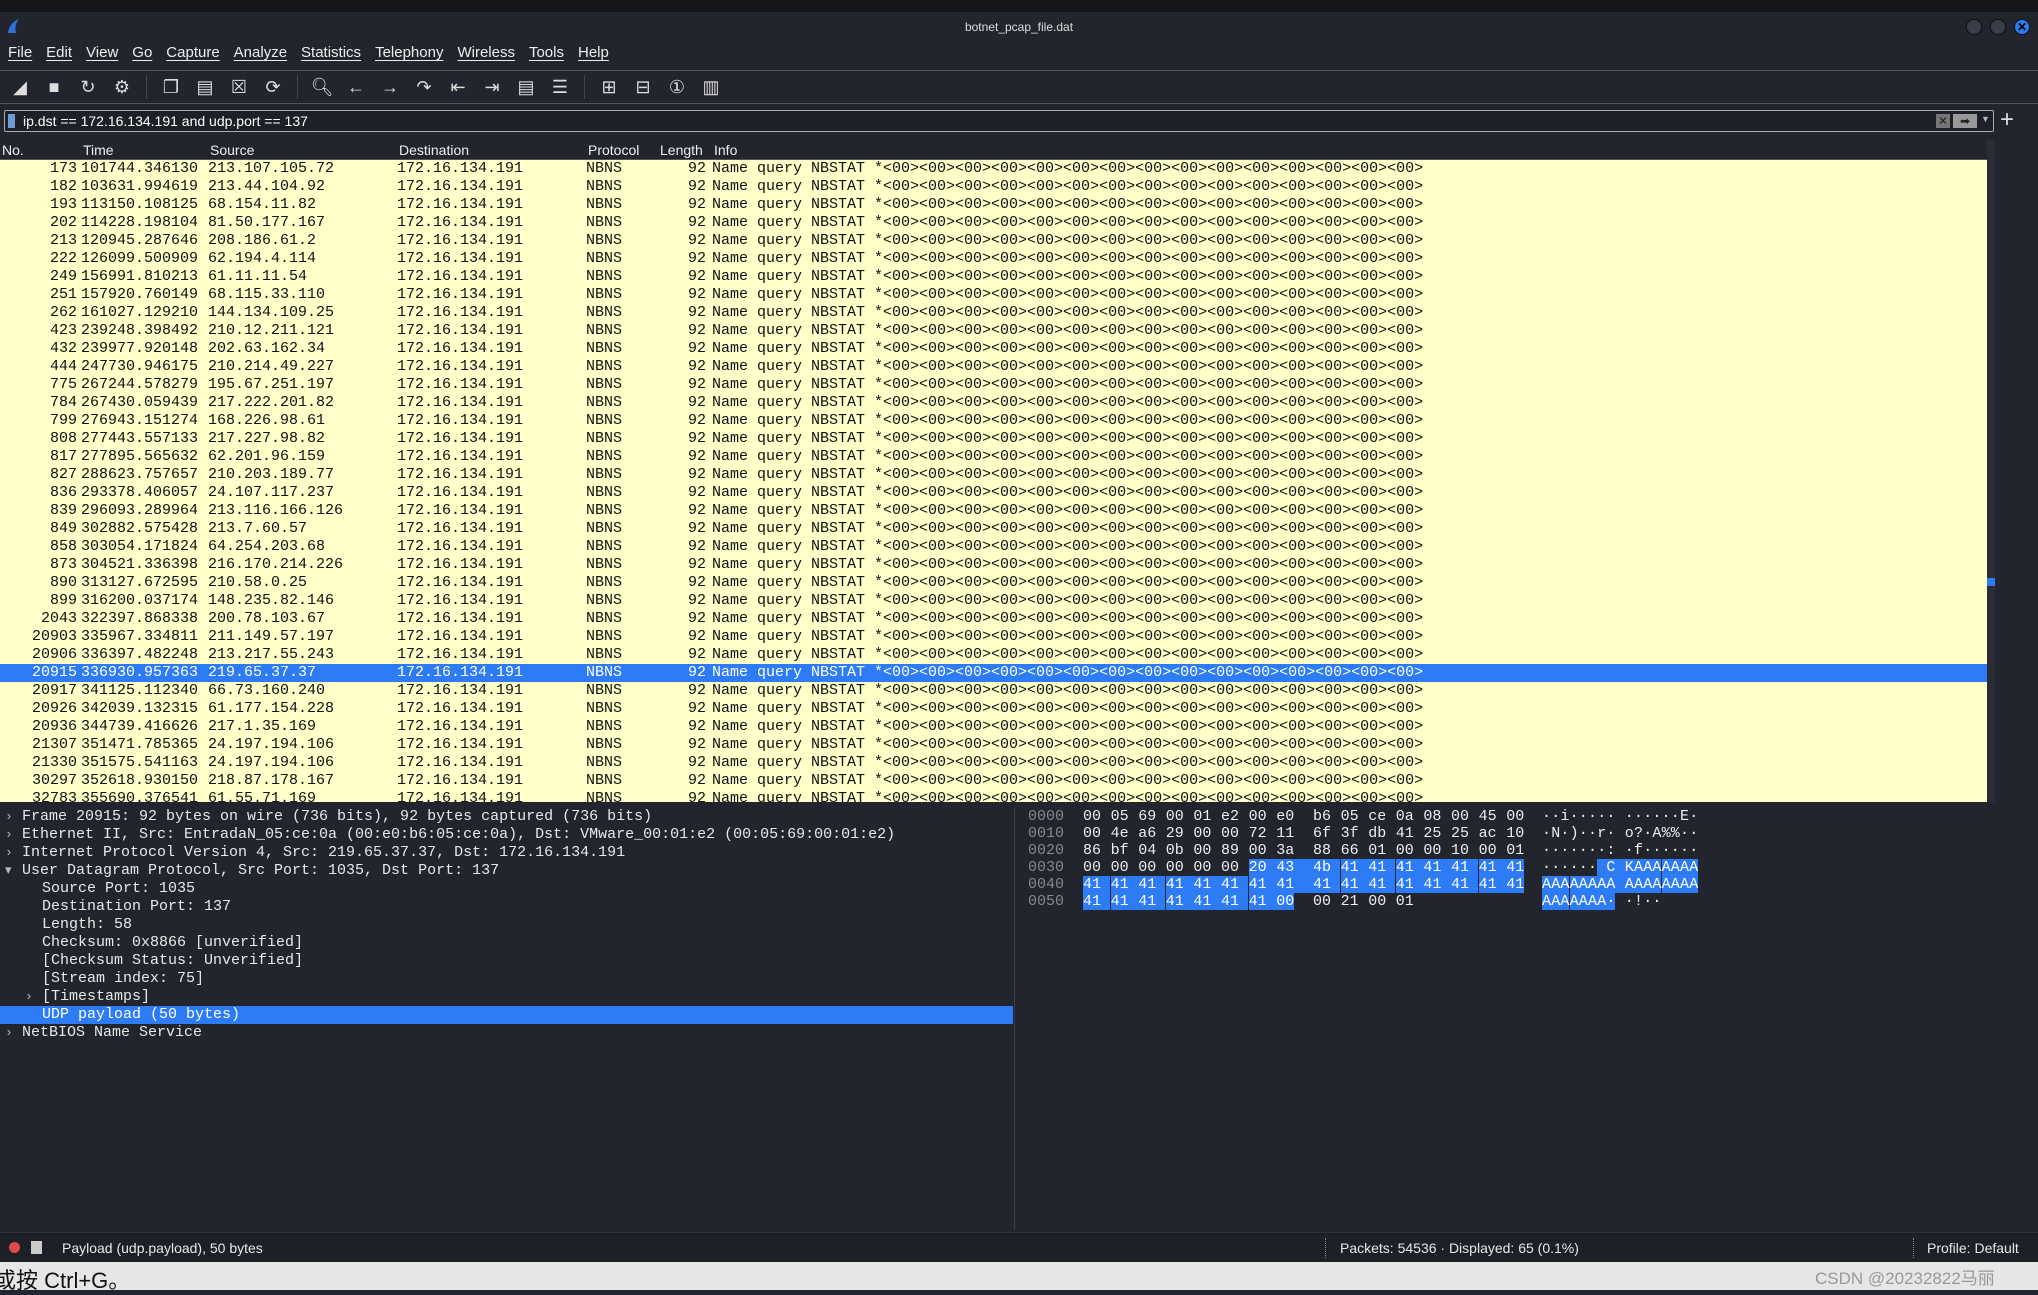 This screenshot has width=2038, height=1295. What do you see at coordinates (593, 55) in the screenshot?
I see `menu-help: Help` at bounding box center [593, 55].